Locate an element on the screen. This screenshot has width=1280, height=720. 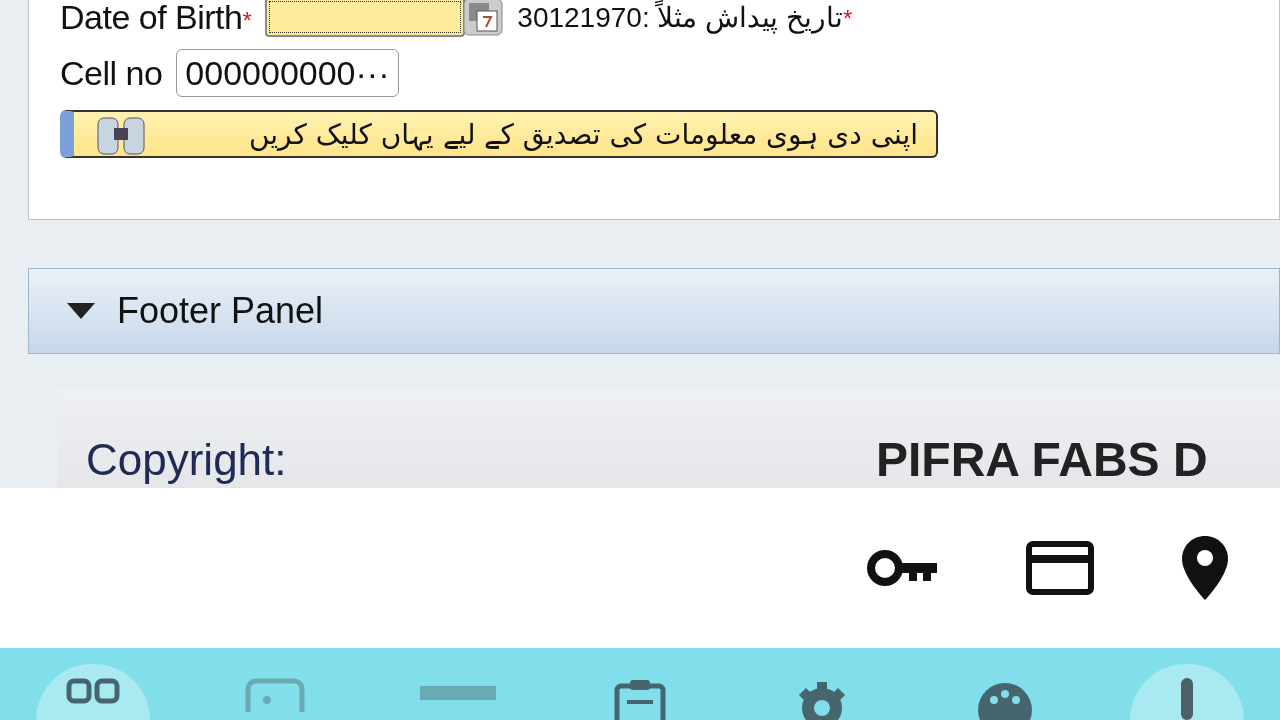
date-field is located at coordinates (365, 18).